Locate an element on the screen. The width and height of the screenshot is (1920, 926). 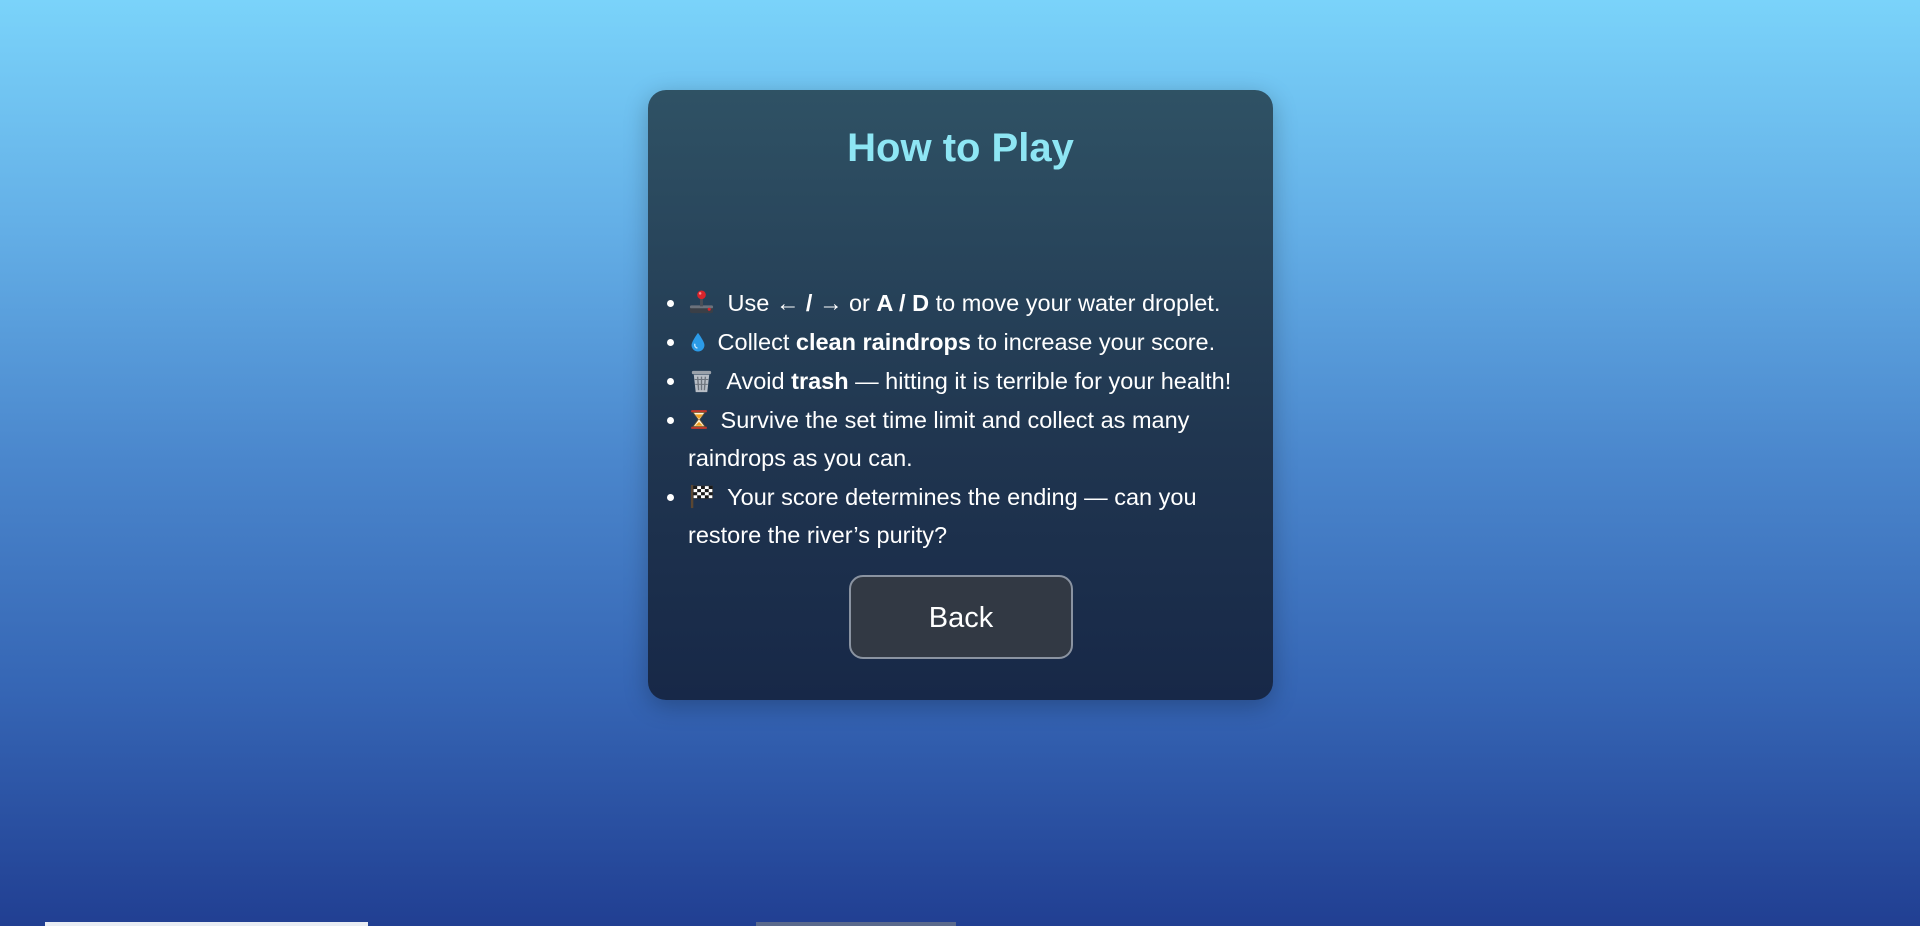
rule-move-text-3: to move your water droplet. is located at coordinates (1075, 303).